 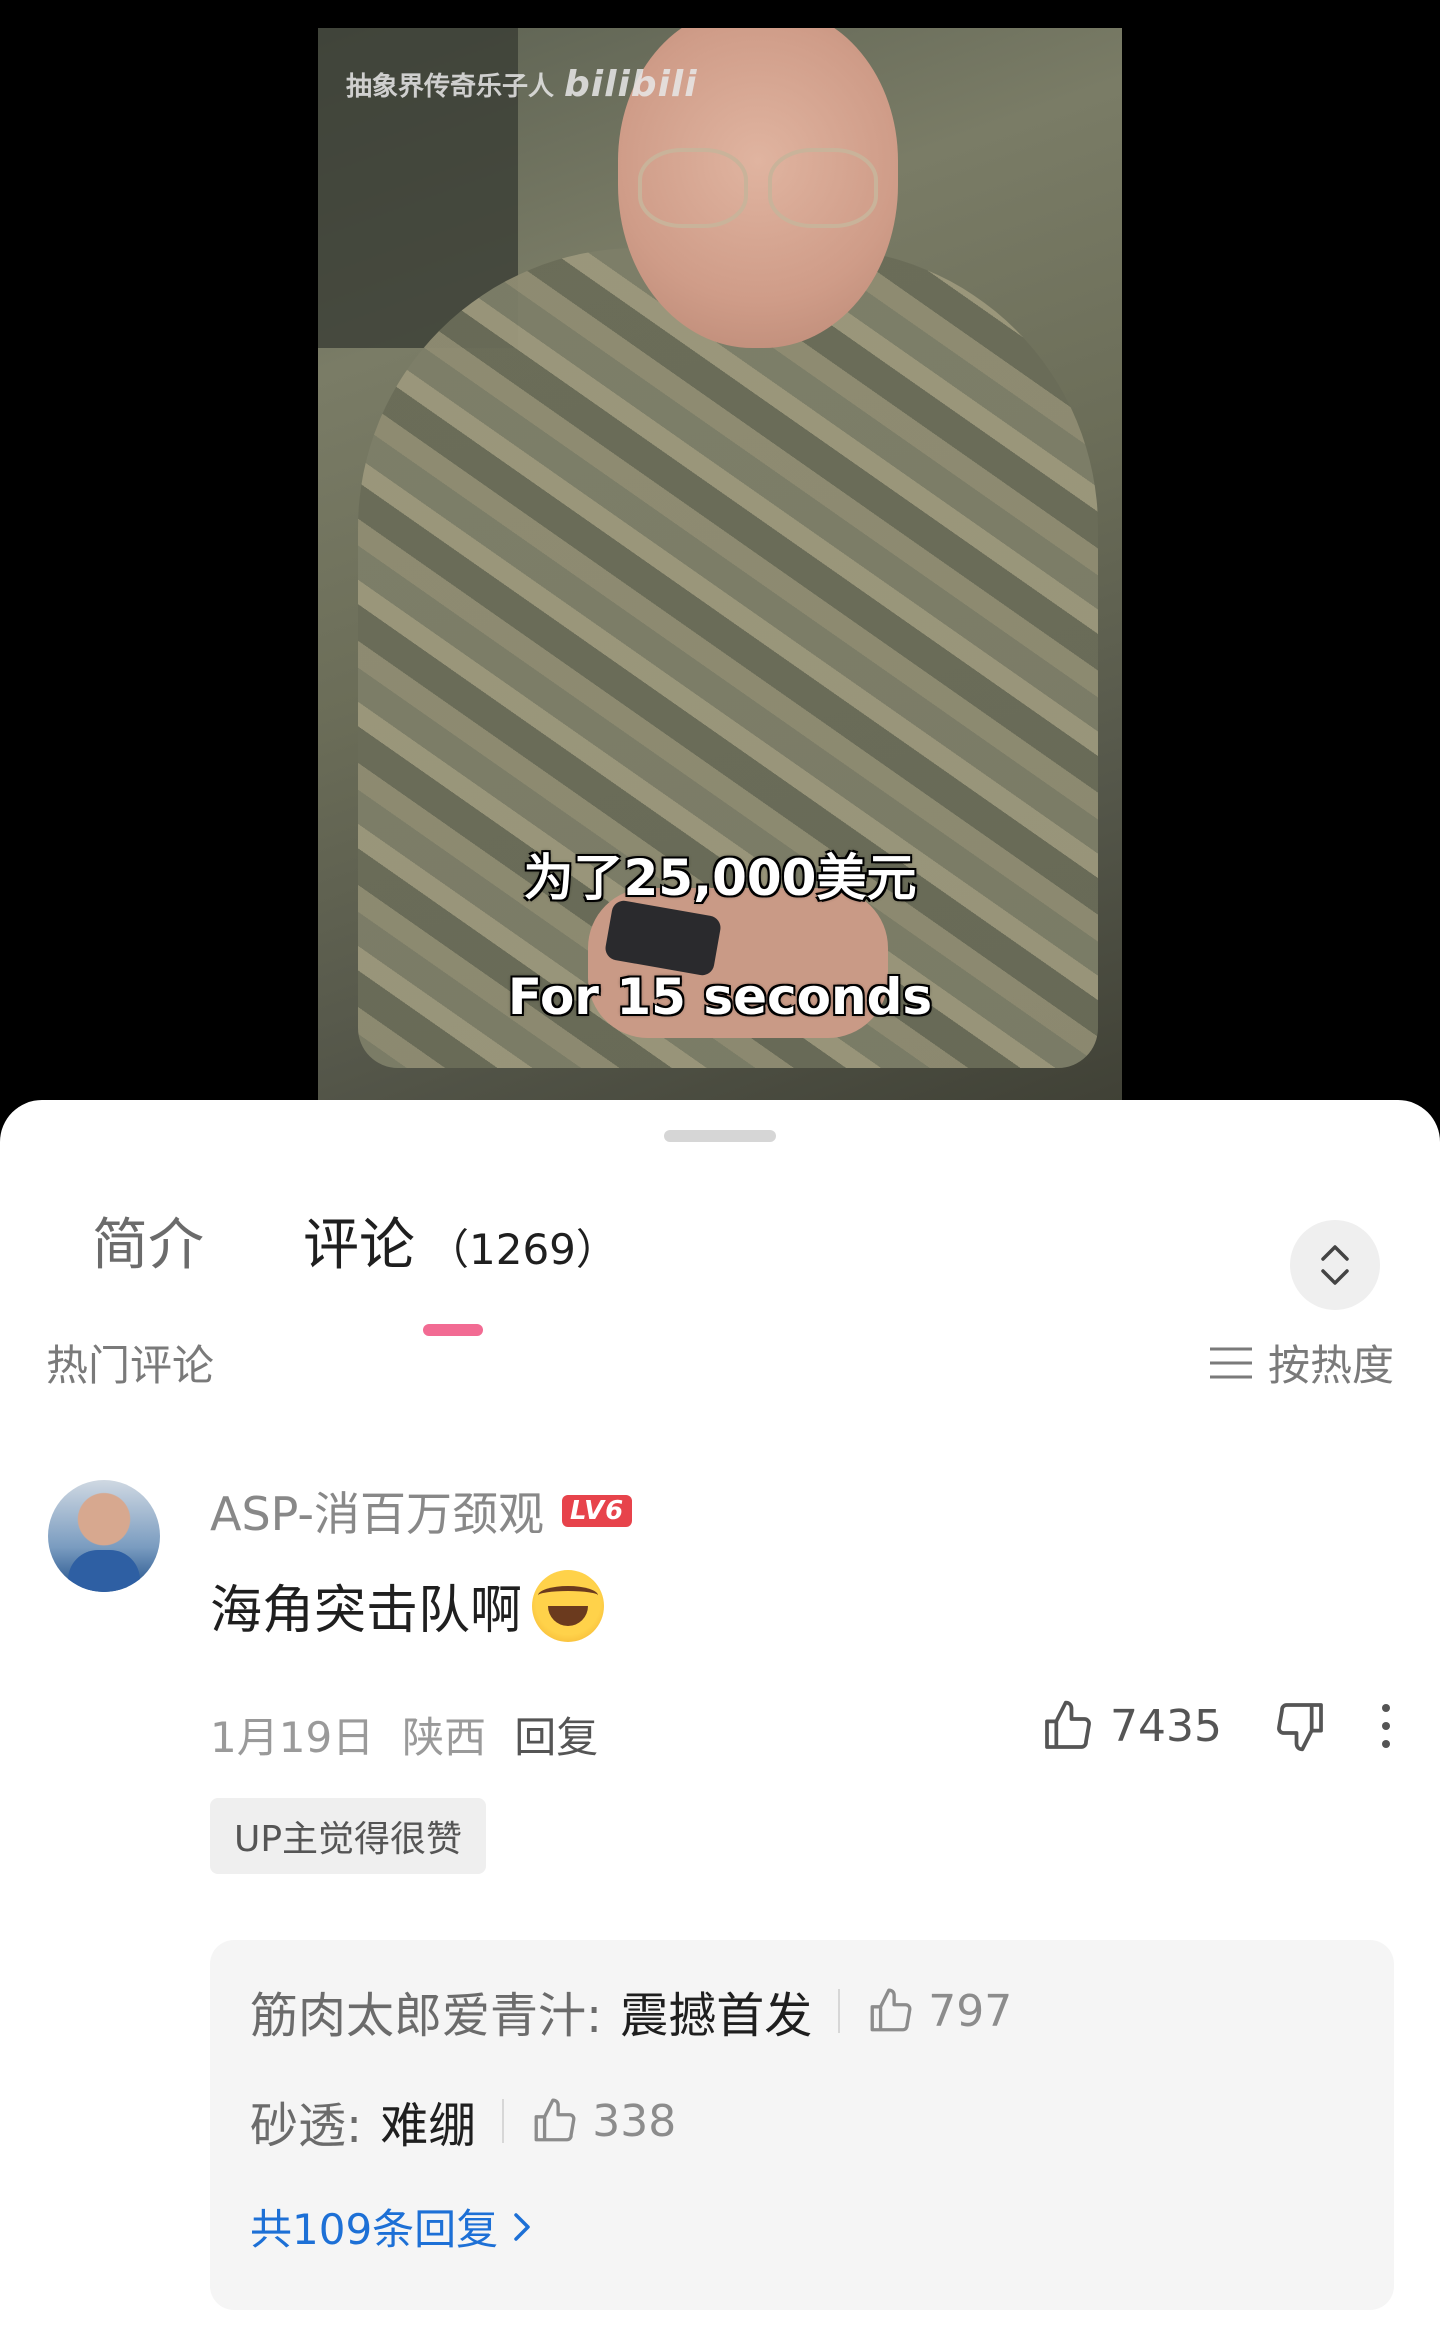 I want to click on chevron-right-icon, so click(x=522, y=2226).